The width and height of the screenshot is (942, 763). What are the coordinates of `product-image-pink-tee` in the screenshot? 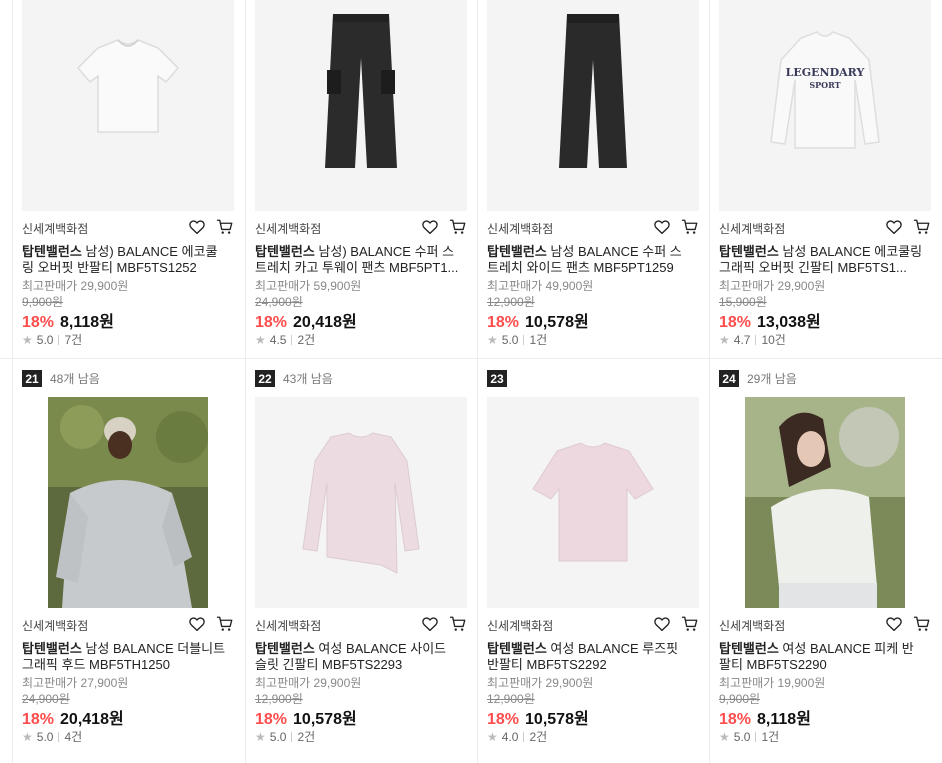 It's located at (593, 502).